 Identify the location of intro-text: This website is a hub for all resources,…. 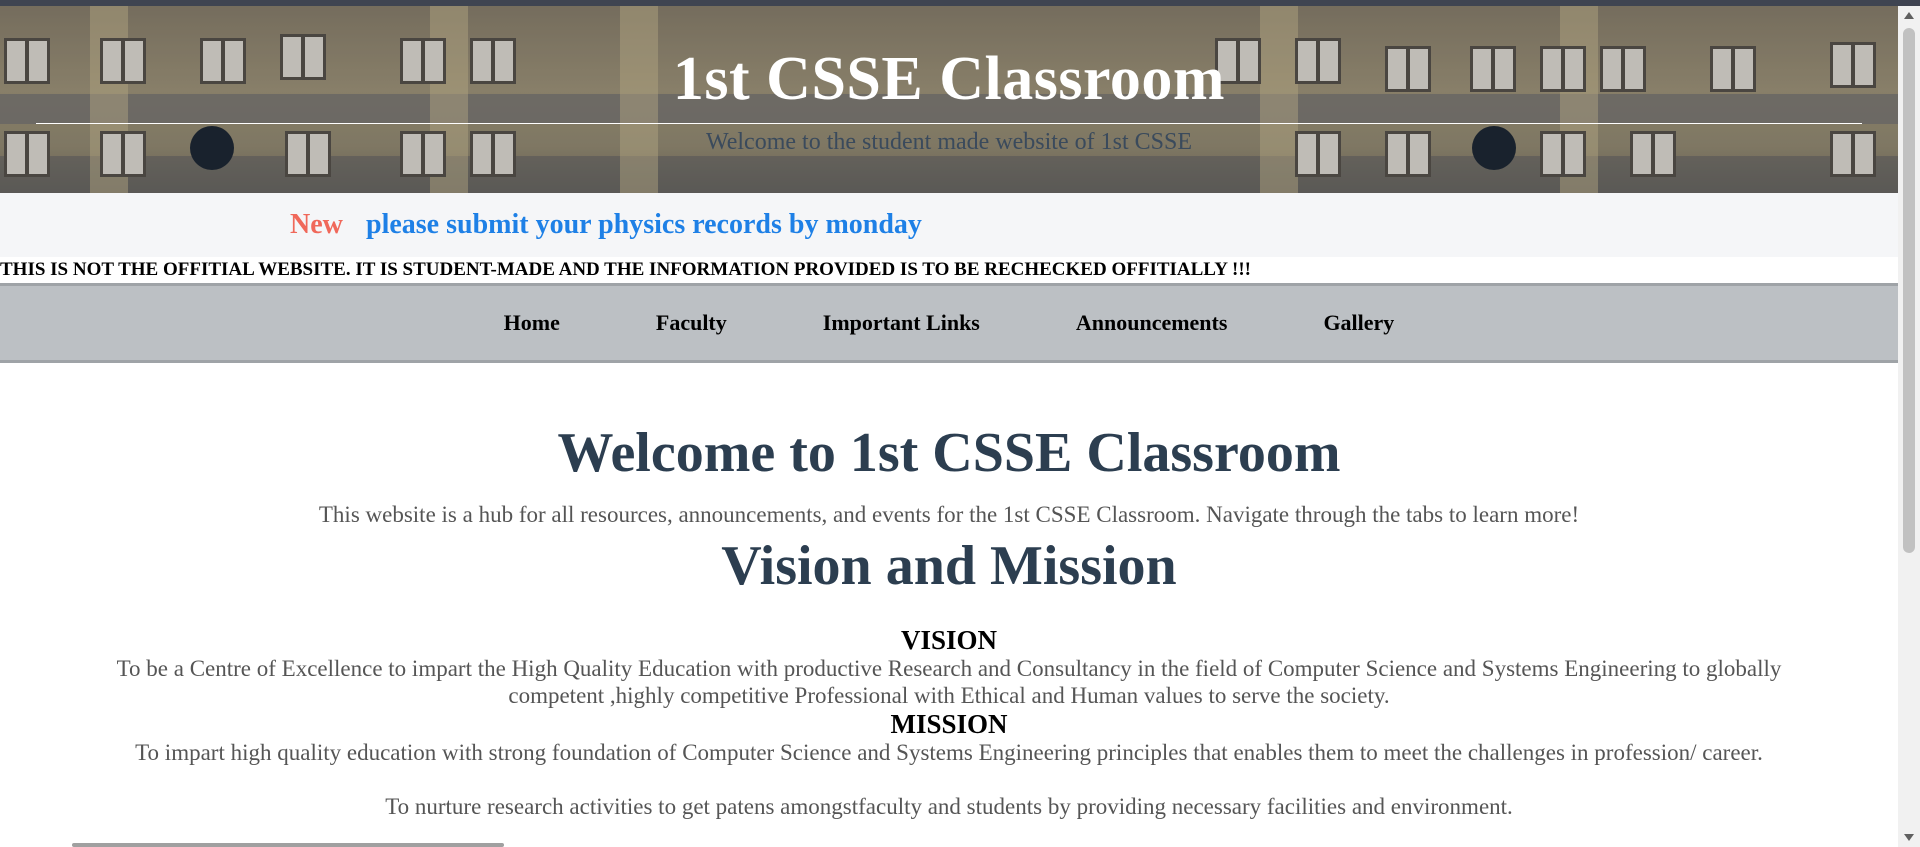
(949, 514).